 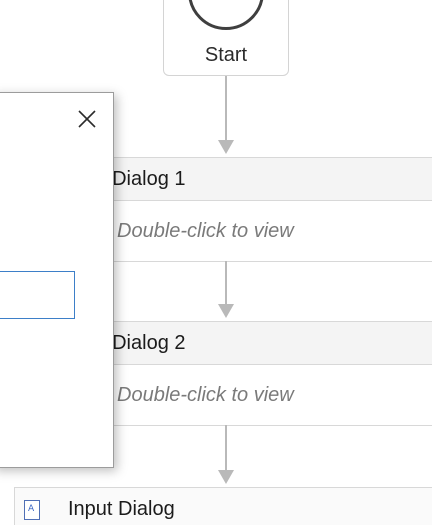 What do you see at coordinates (121, 509) in the screenshot?
I see `activity-title: Input Dialog` at bounding box center [121, 509].